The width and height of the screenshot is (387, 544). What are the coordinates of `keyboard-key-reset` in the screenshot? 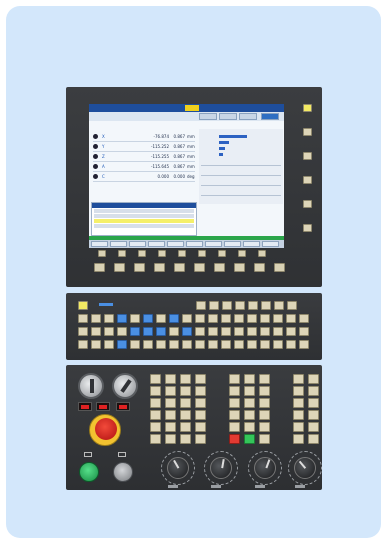 It's located at (83, 305).